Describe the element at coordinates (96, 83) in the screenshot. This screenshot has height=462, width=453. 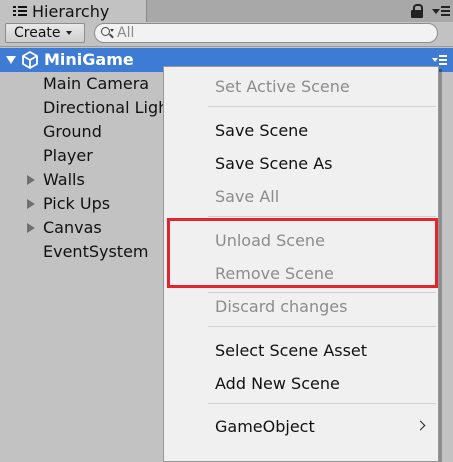
I see `hierarchy-item-label: Main Camera` at that location.